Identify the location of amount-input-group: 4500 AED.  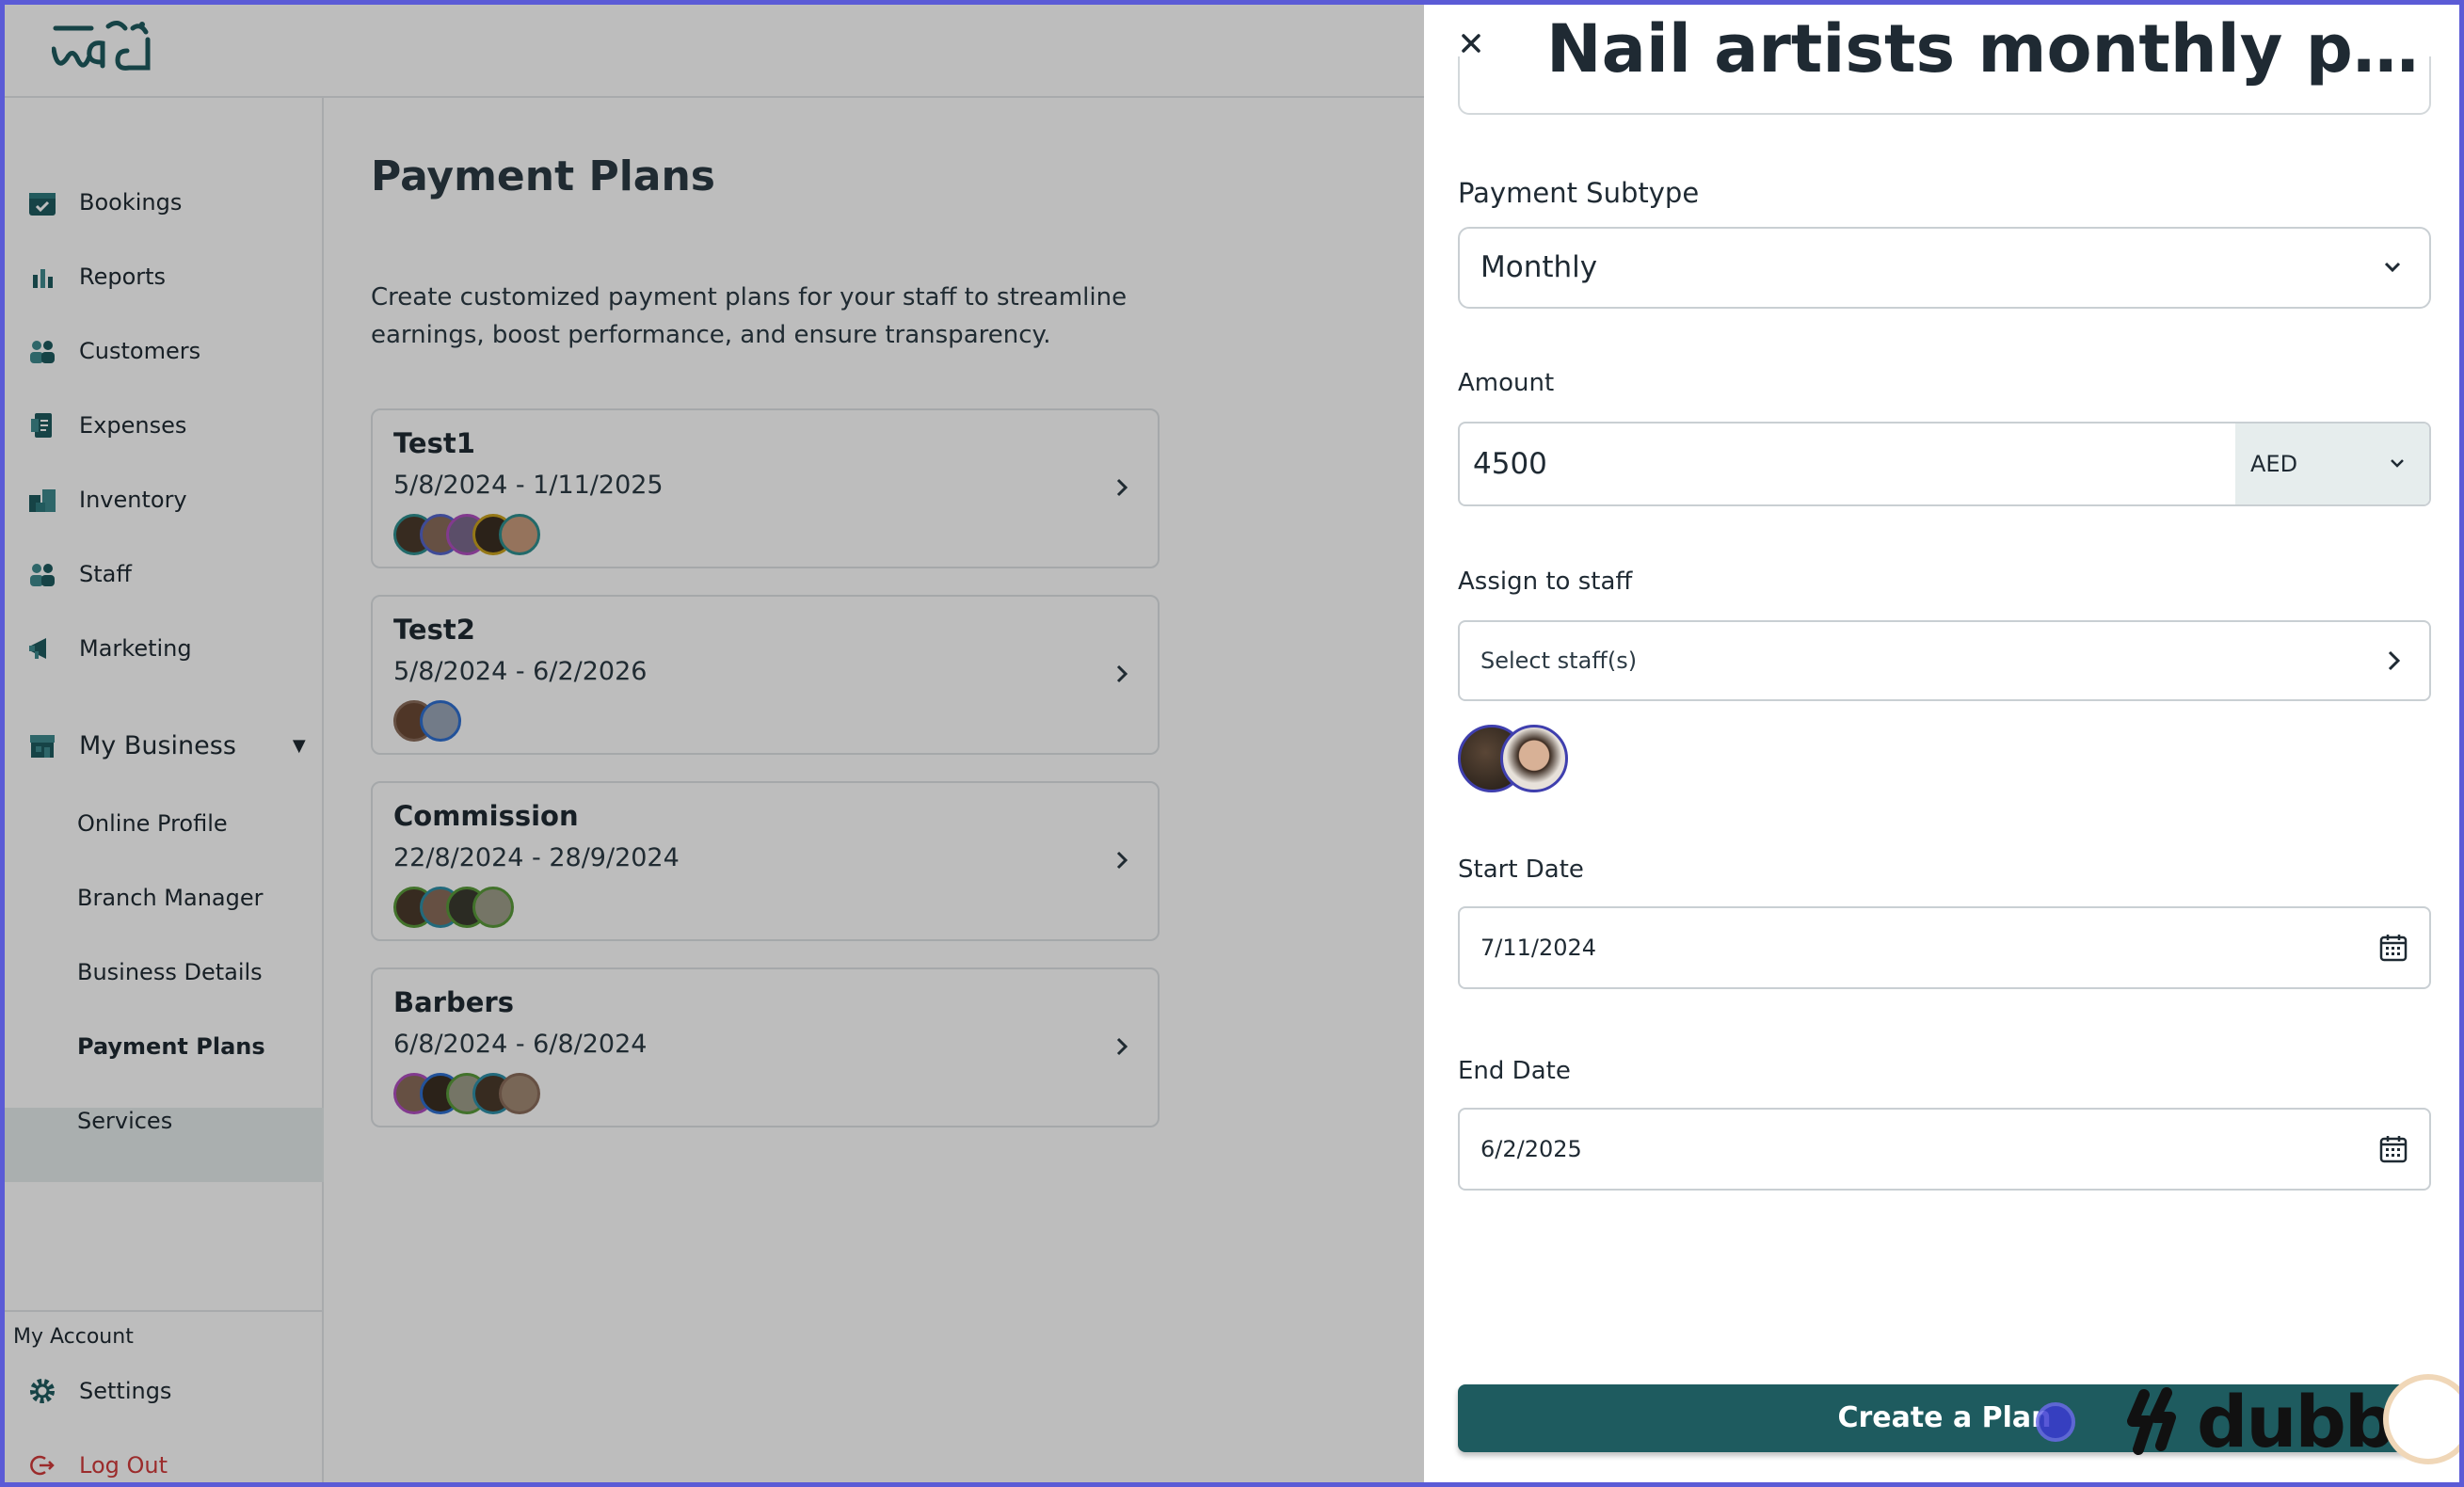
(1944, 464).